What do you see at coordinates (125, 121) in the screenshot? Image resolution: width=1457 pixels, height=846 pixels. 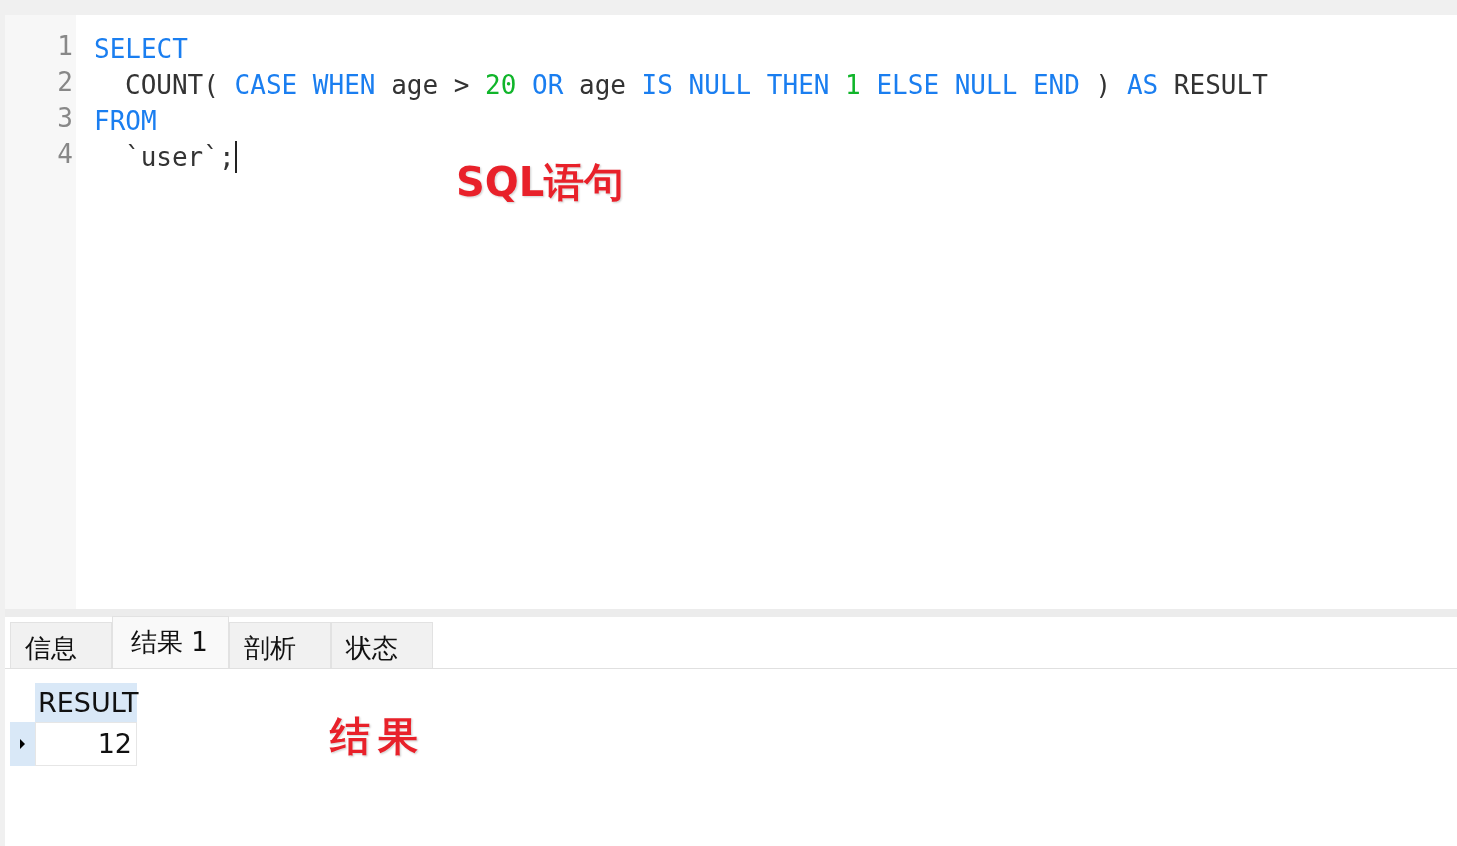 I see `code-line: FROM` at bounding box center [125, 121].